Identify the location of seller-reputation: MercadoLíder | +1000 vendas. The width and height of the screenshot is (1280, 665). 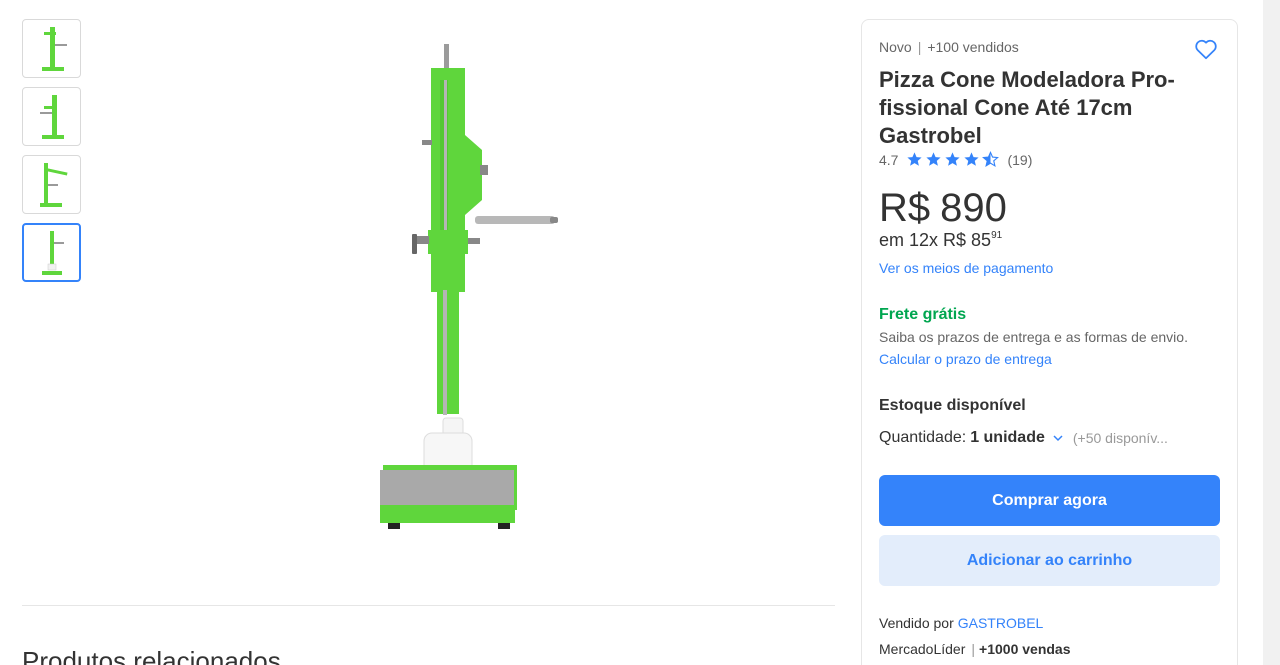
(975, 649).